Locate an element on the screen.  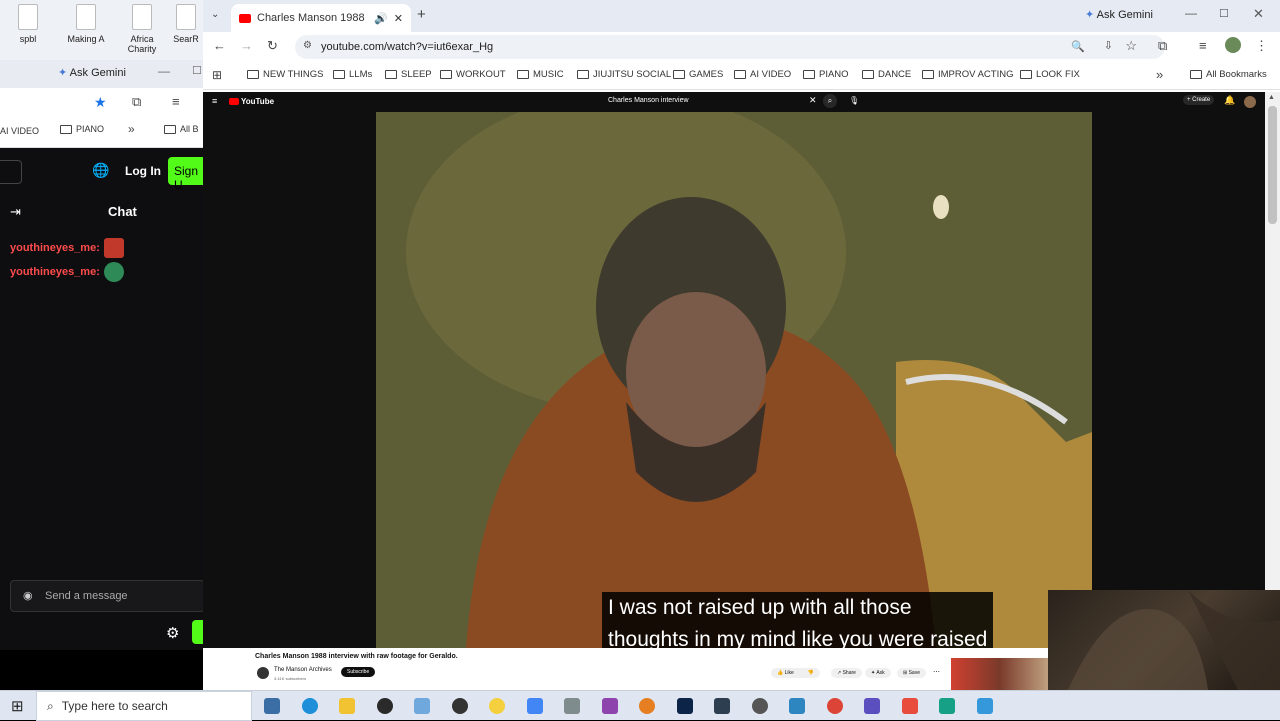
subscribe-button: Subscribe is located at coordinates (358, 672).